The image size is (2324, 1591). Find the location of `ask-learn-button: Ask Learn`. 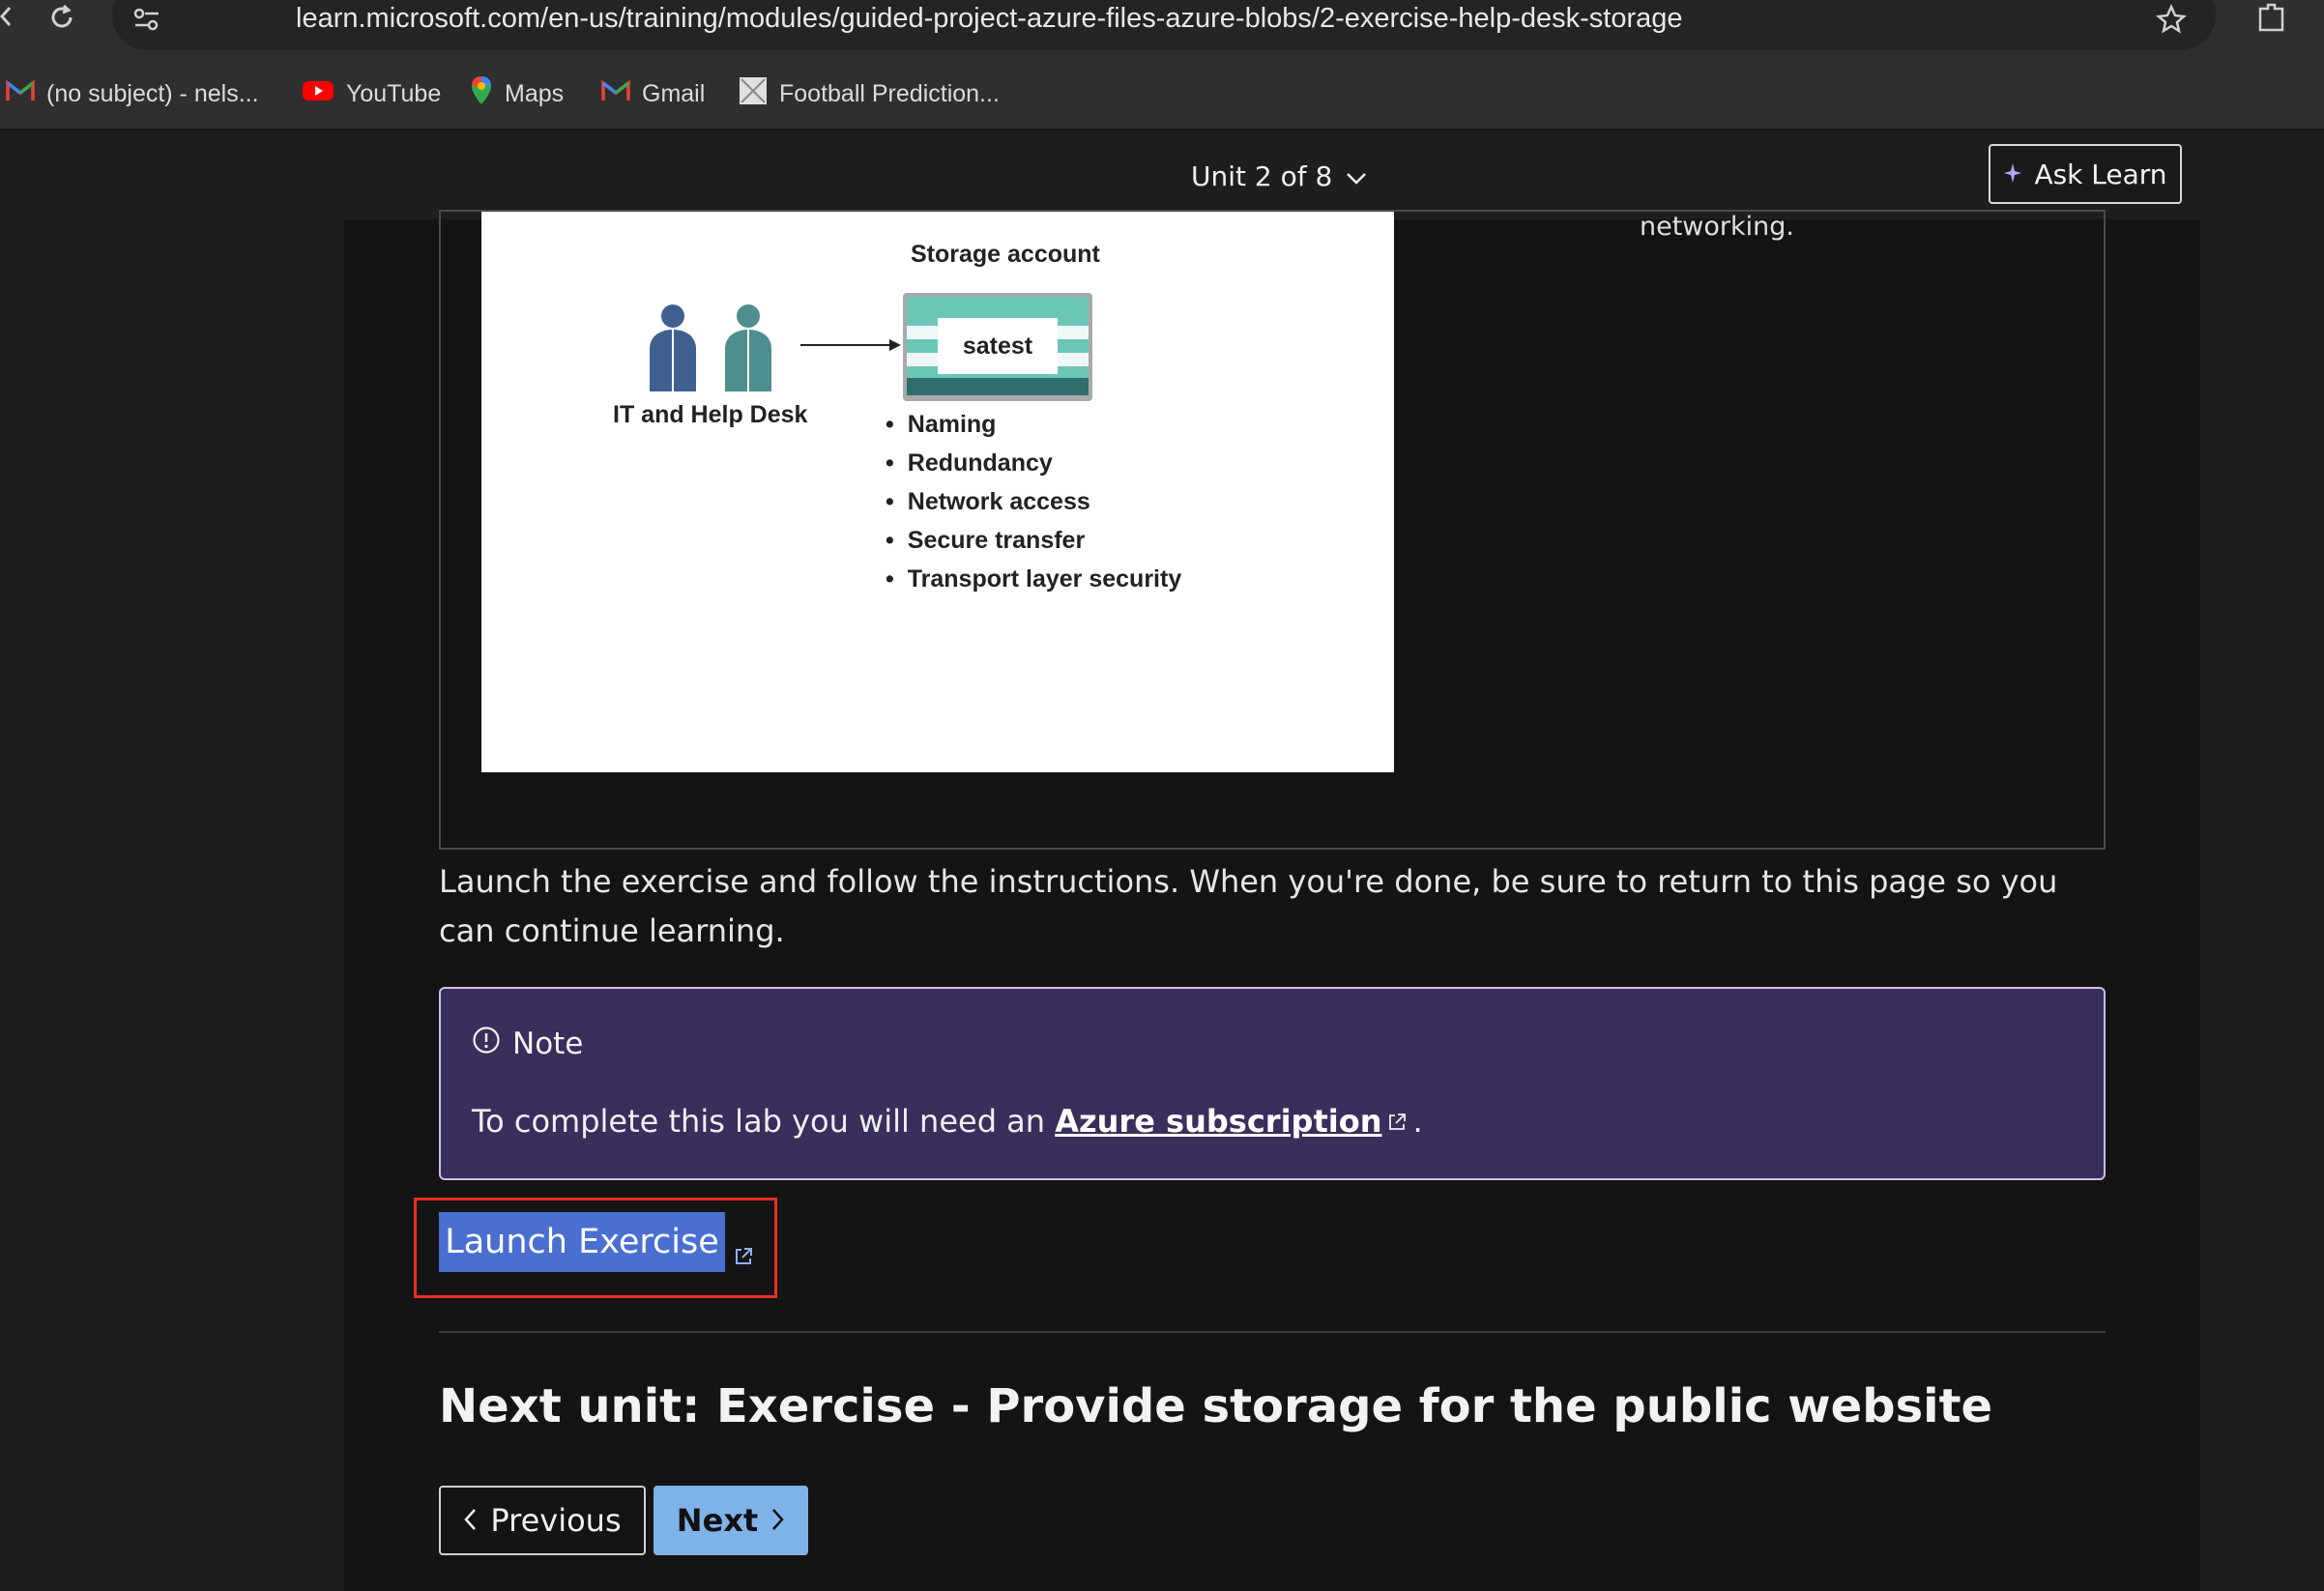

ask-learn-button: Ask Learn is located at coordinates (2085, 174).